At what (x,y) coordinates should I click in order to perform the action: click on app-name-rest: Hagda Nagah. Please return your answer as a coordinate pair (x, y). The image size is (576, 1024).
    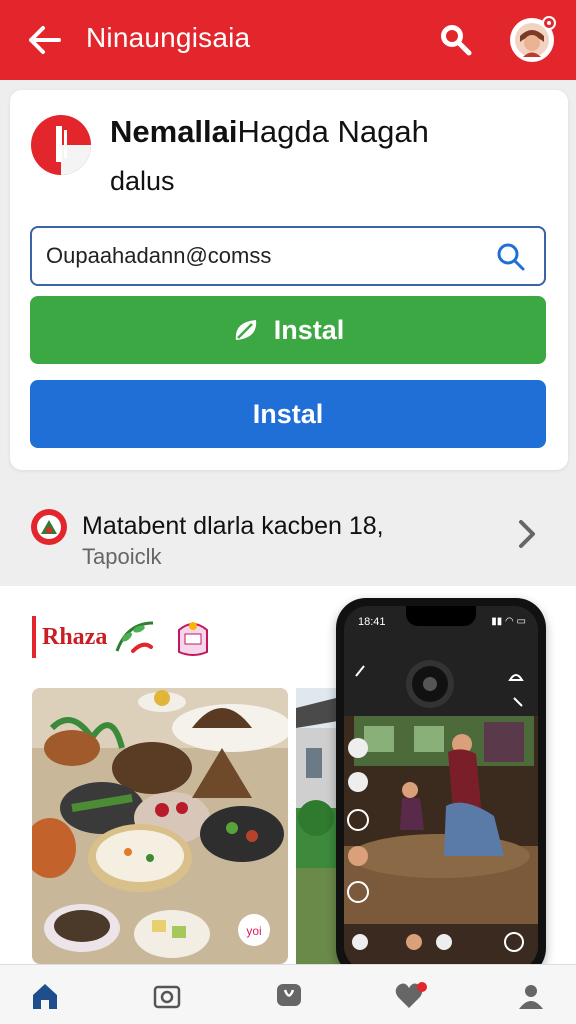
    Looking at the image, I should click on (333, 131).